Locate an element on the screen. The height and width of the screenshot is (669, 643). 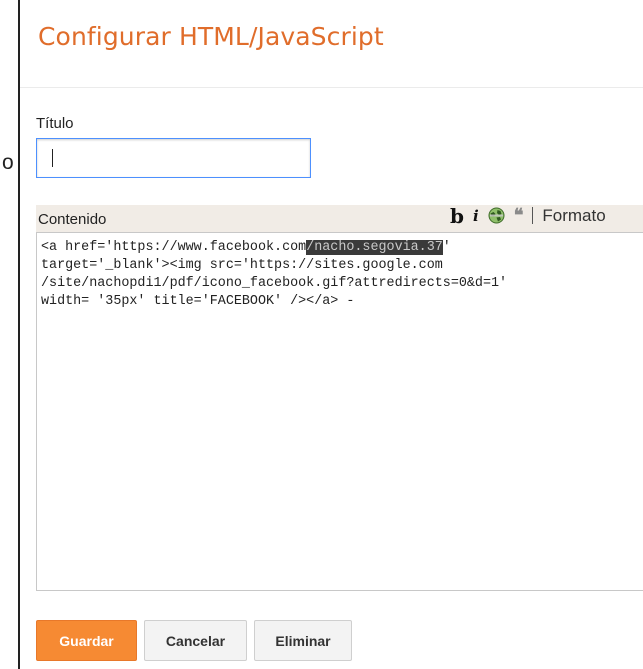
cancel-button: Cancelar is located at coordinates (195, 640).